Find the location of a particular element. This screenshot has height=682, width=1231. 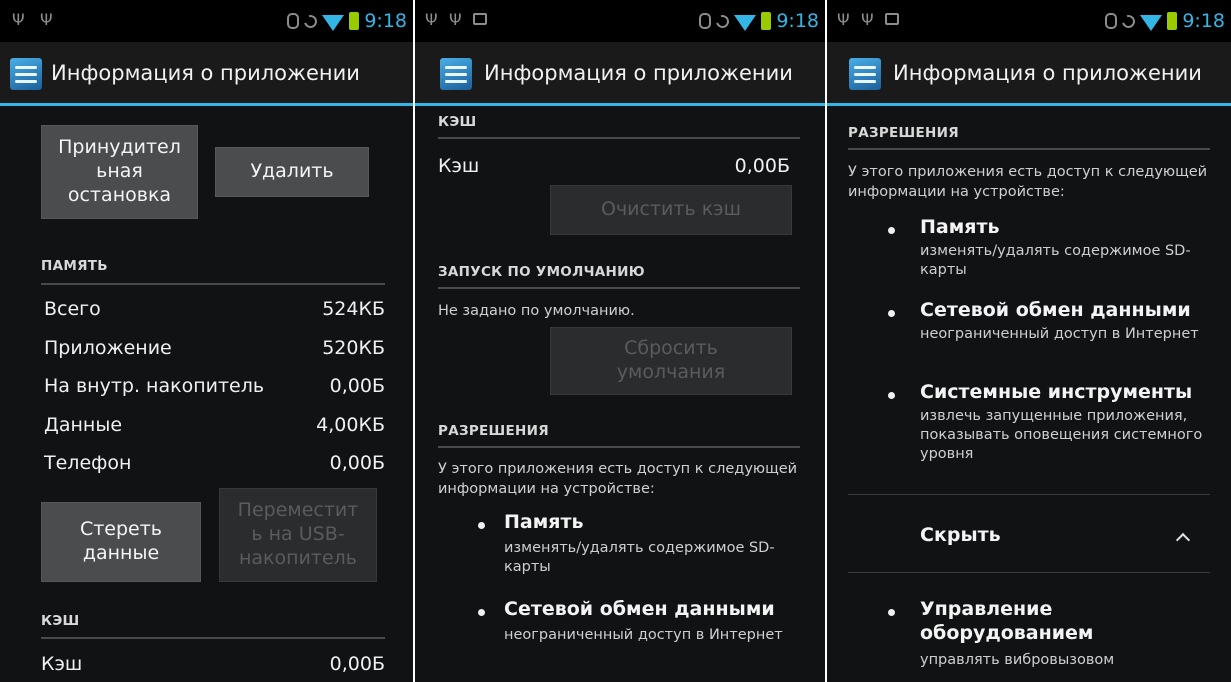

storage-label-app: Приложение is located at coordinates (108, 348).